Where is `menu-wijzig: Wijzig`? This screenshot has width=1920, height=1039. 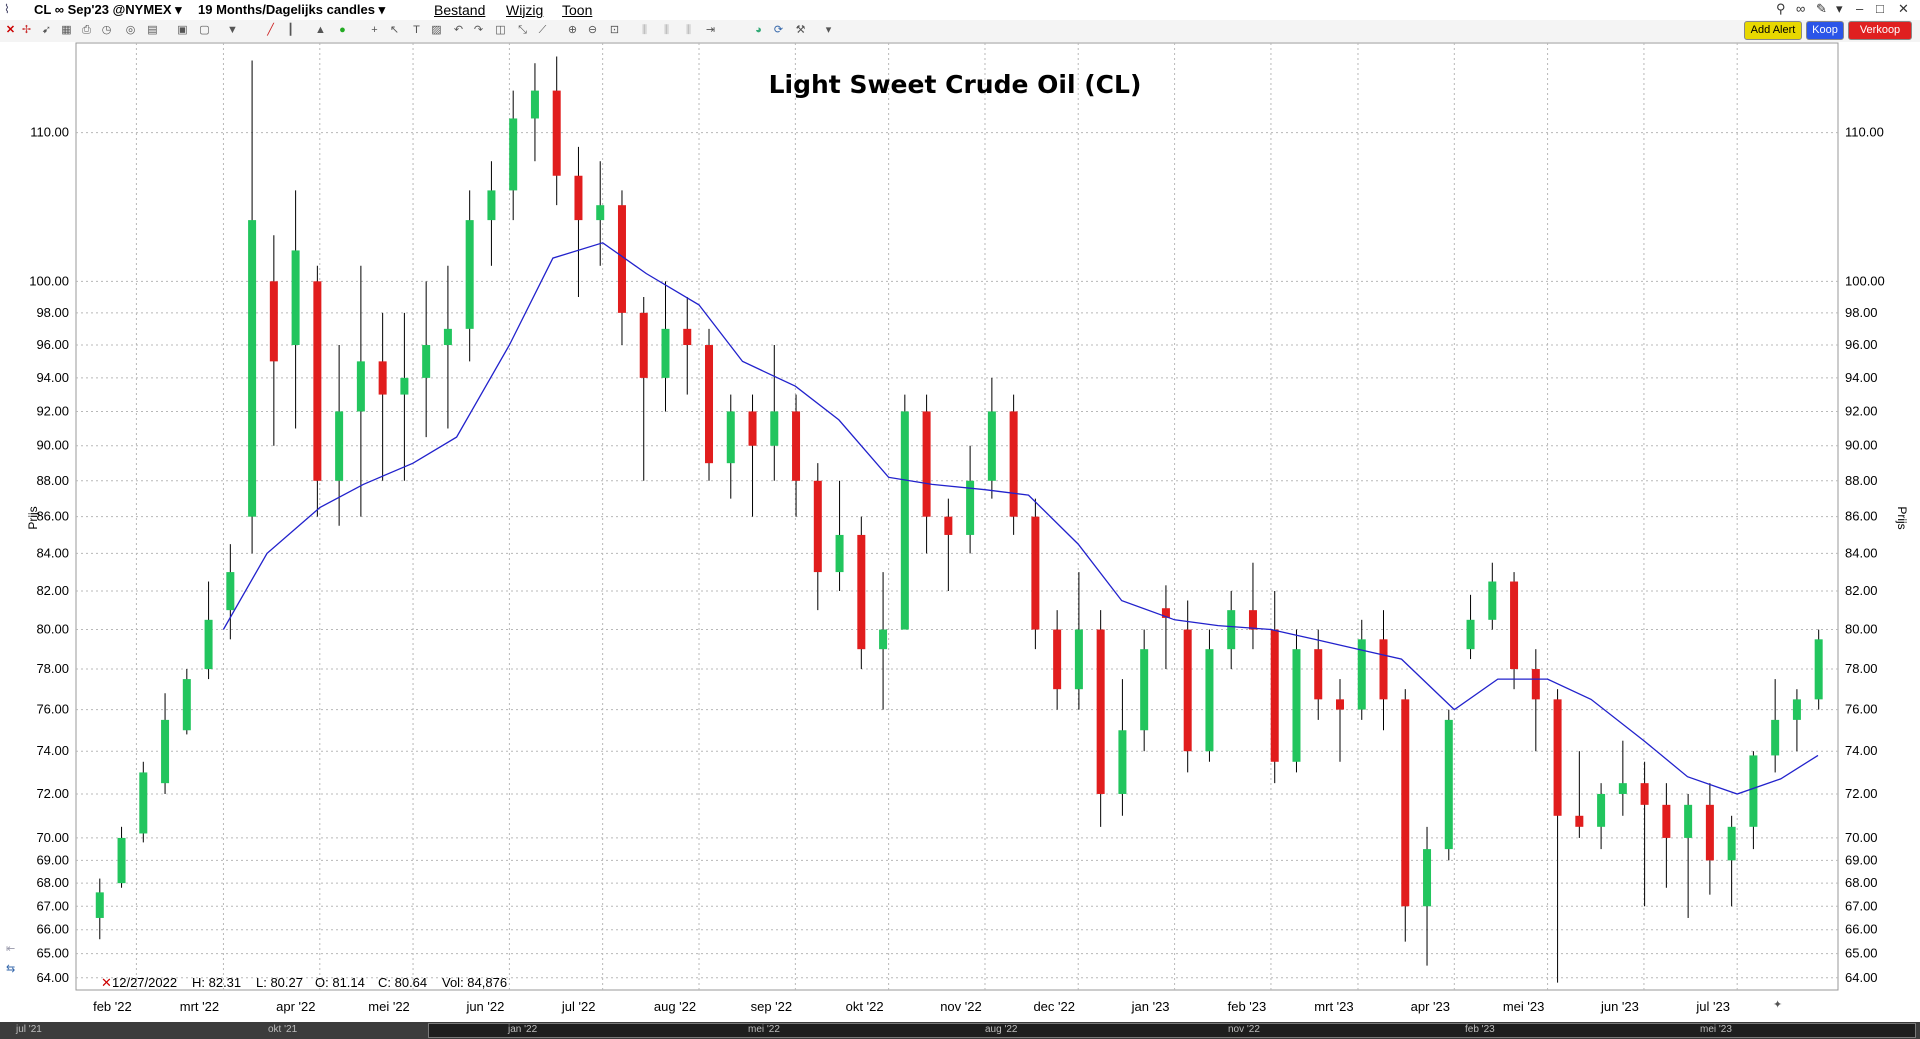
menu-wijzig: Wijzig is located at coordinates (524, 10).